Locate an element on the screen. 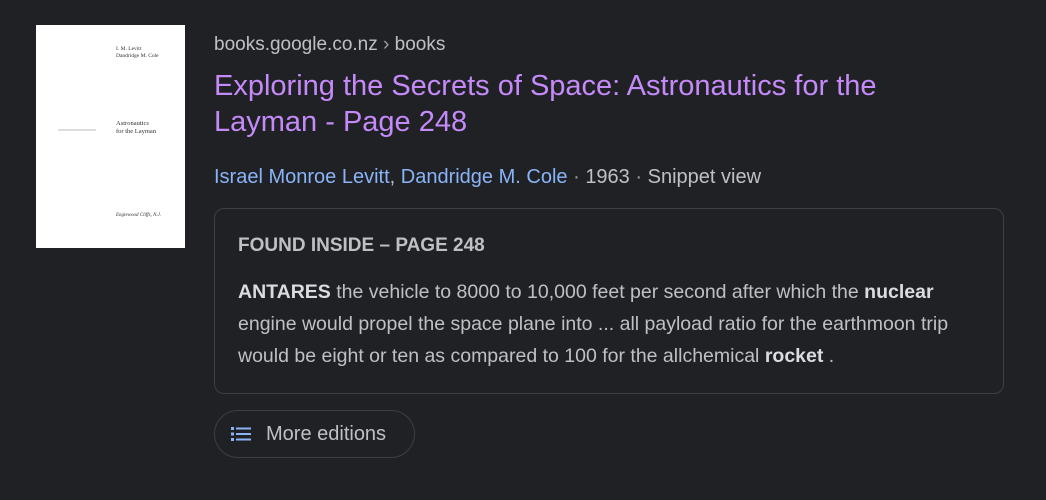 The image size is (1046, 500). cite-path: books is located at coordinates (420, 44).